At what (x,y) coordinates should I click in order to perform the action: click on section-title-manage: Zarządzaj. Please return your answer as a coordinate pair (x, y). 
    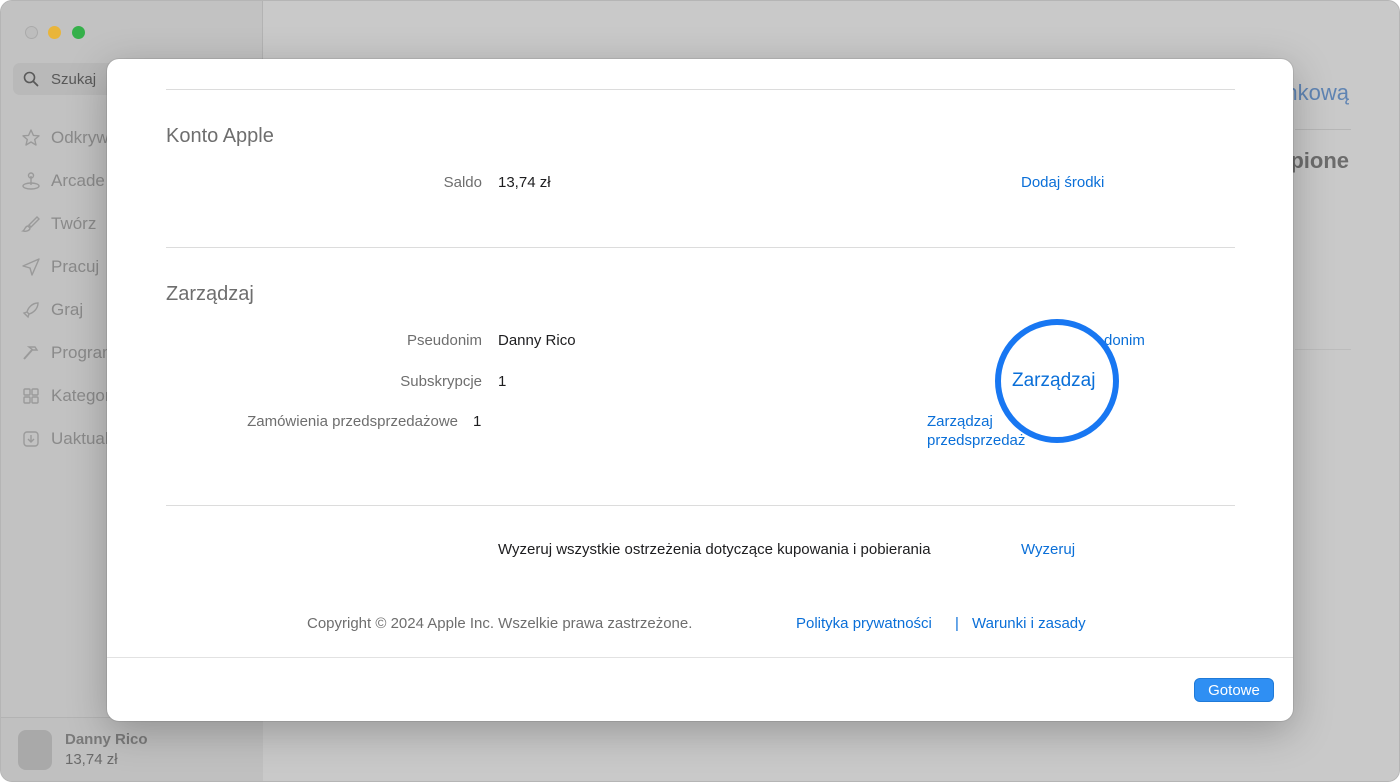
    Looking at the image, I should click on (210, 294).